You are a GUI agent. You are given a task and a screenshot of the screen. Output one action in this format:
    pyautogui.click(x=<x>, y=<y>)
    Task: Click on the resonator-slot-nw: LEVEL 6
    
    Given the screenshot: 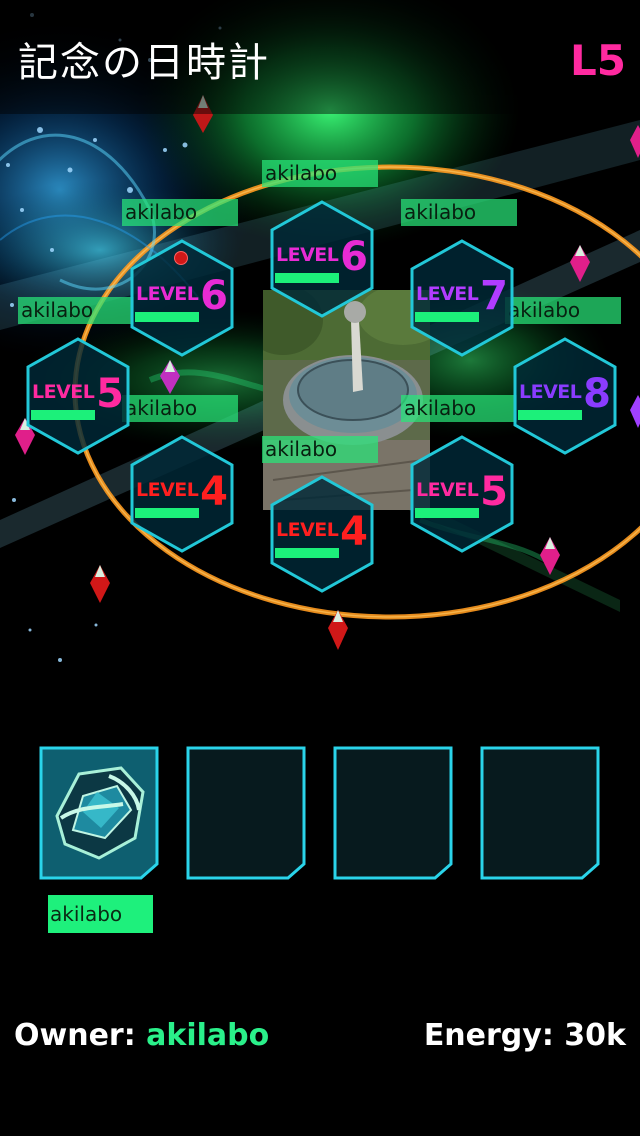 What is the action you would take?
    pyautogui.click(x=182, y=298)
    